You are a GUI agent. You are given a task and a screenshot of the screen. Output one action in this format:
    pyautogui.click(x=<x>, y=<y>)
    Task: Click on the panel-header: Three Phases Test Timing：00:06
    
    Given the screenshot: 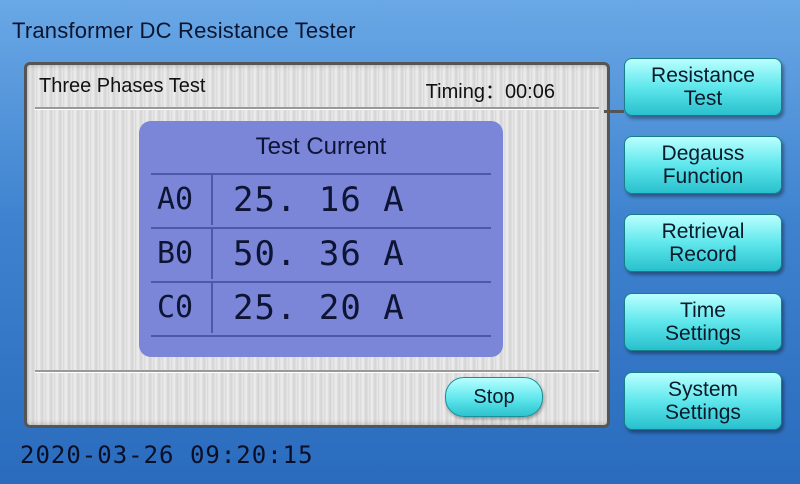 What is the action you would take?
    pyautogui.click(x=315, y=89)
    